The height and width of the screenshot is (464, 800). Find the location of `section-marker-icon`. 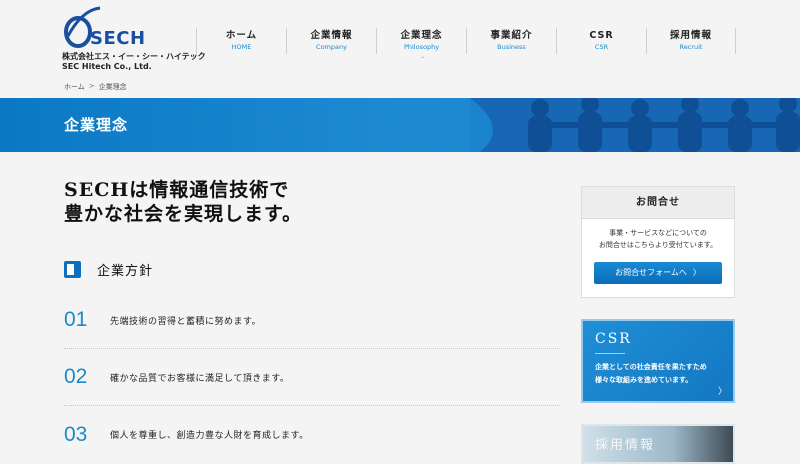

section-marker-icon is located at coordinates (72, 269).